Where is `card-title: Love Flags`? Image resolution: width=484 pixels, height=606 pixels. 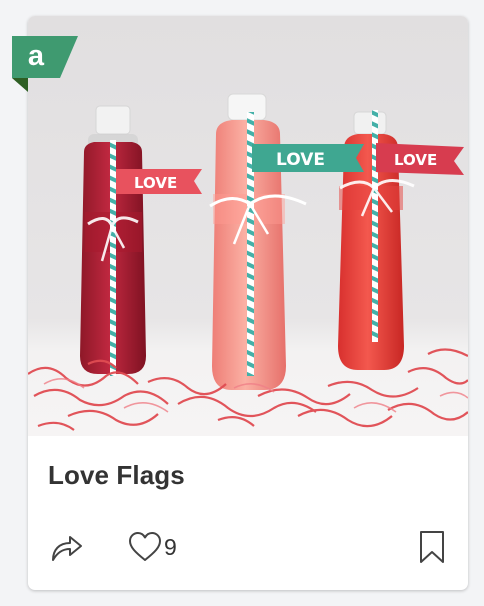 card-title: Love Flags is located at coordinates (116, 475).